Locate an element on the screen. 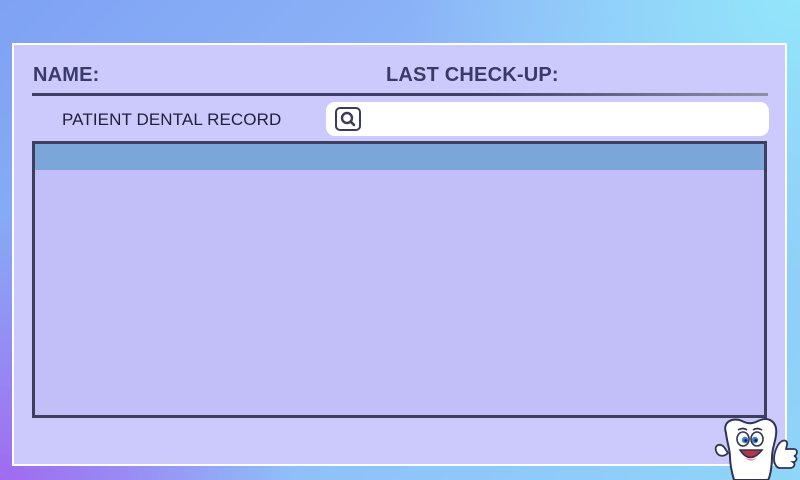  search-input is located at coordinates (565, 119).